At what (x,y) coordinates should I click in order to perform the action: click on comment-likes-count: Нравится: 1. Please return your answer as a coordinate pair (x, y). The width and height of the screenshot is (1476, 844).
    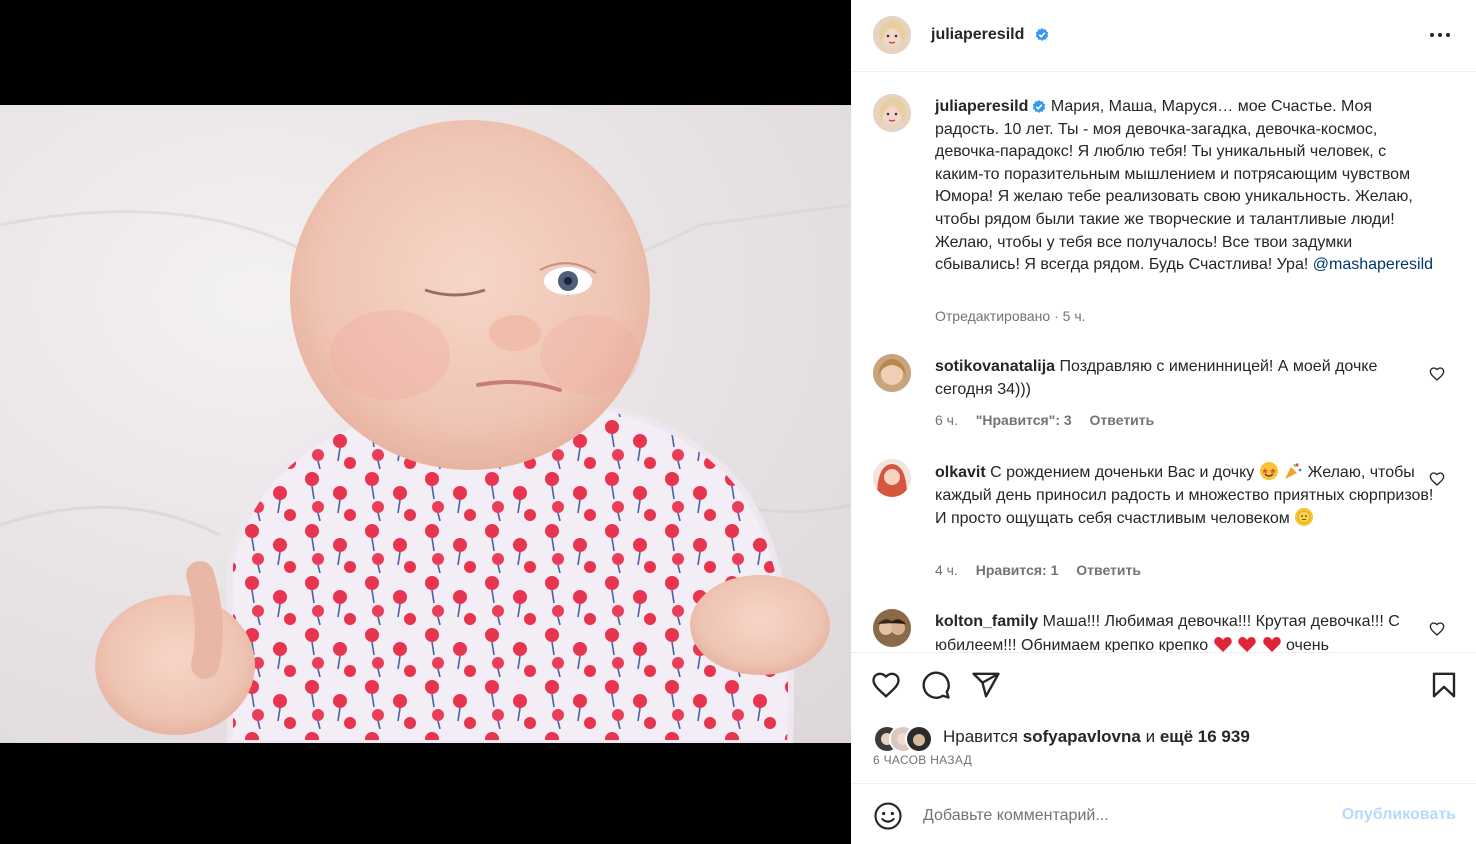
    Looking at the image, I should click on (1017, 570).